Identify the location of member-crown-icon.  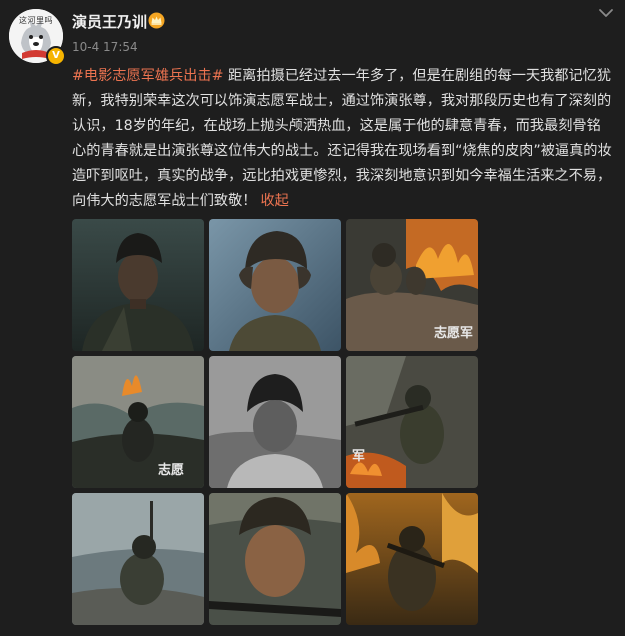
(156, 20).